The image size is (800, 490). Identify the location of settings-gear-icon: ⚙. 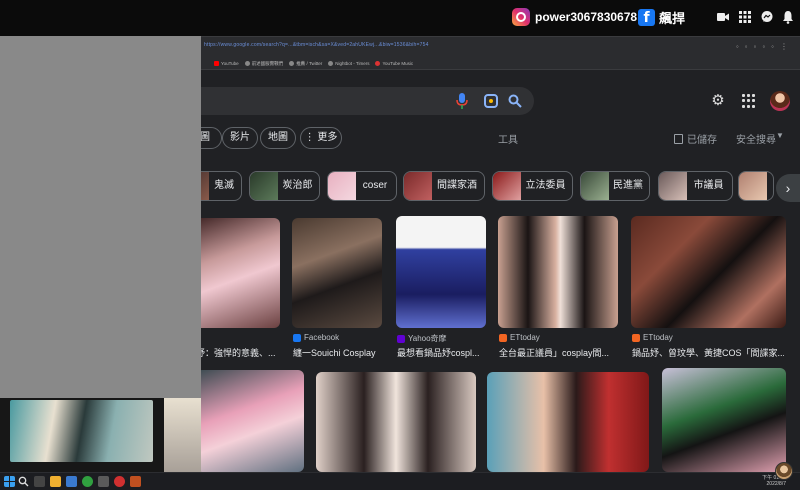
(718, 101).